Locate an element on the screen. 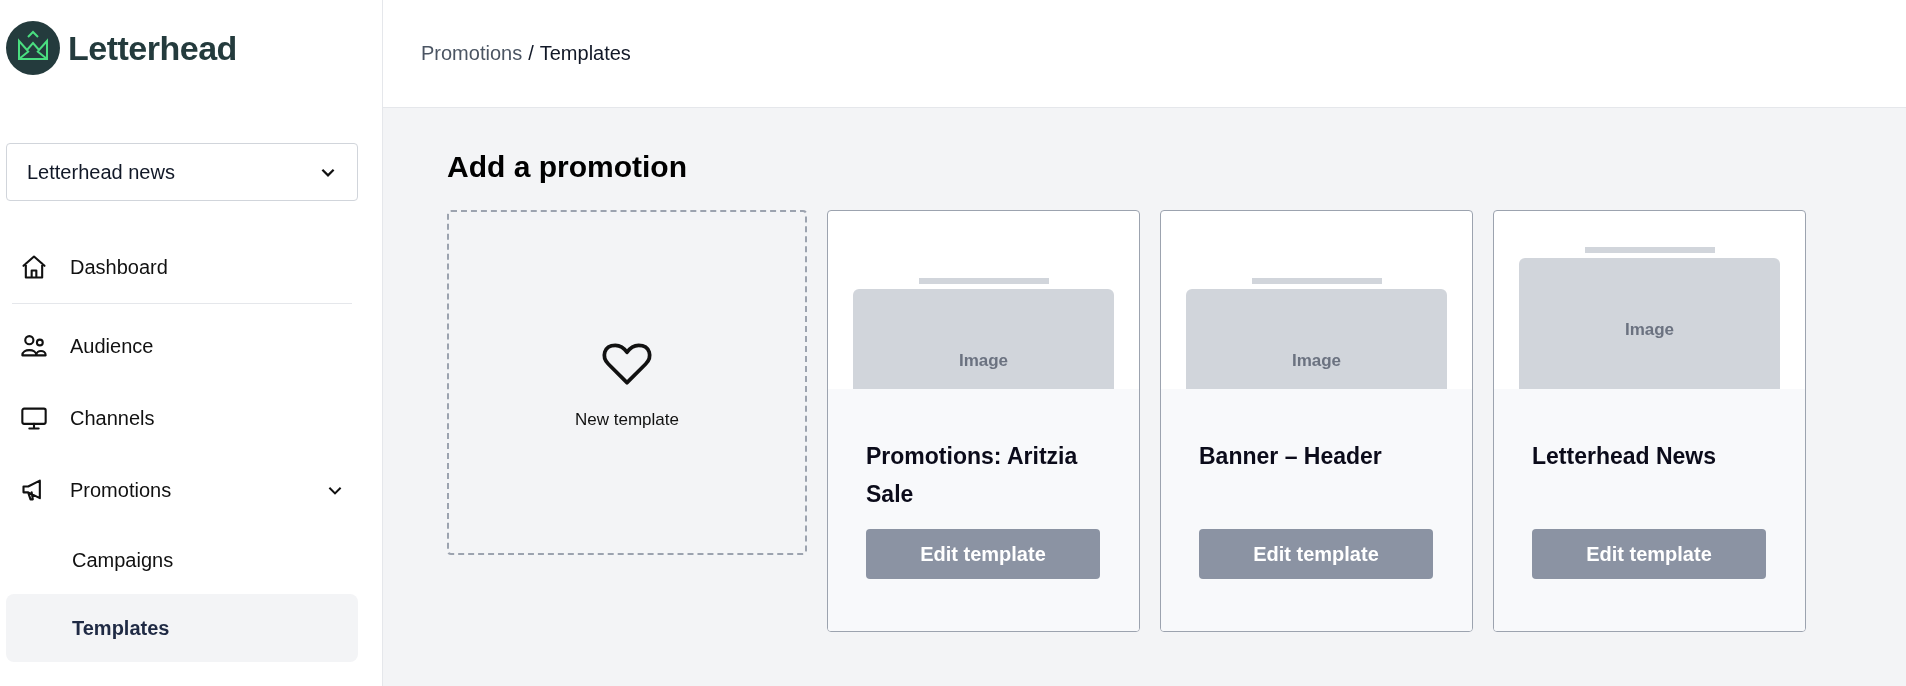 Image resolution: width=1906 pixels, height=686 pixels. workspace-select: Letterhead news is located at coordinates (182, 172).